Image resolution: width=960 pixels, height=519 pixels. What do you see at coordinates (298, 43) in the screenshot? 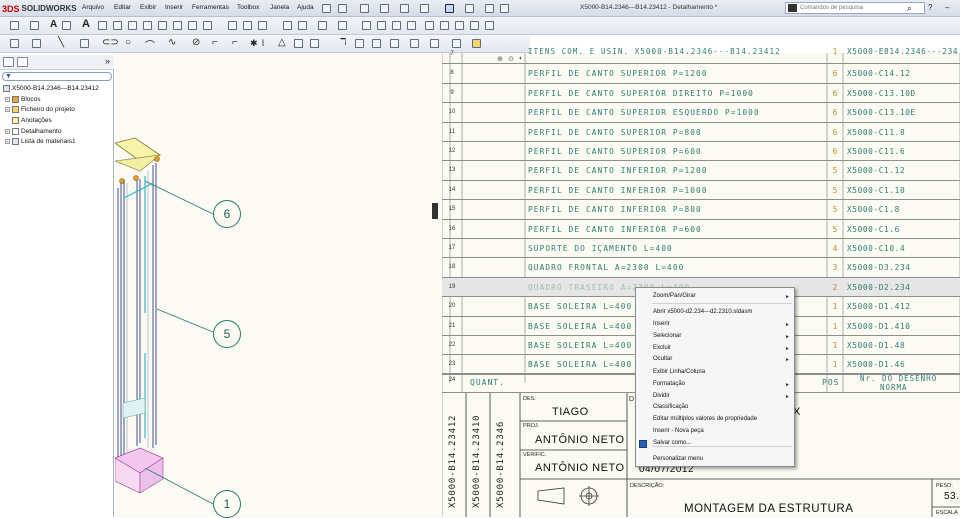
I see `trim-icon` at bounding box center [298, 43].